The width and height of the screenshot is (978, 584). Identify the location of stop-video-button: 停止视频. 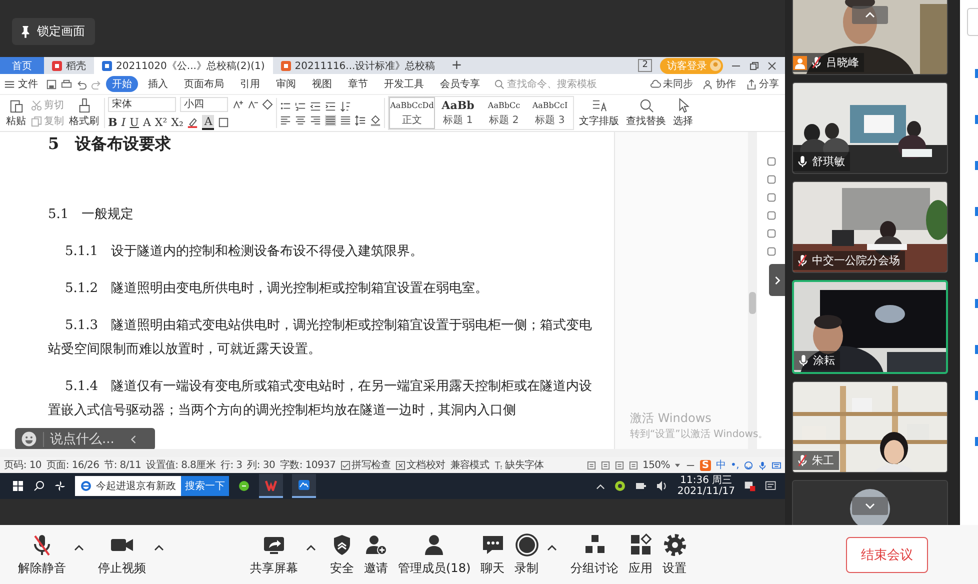
(122, 554).